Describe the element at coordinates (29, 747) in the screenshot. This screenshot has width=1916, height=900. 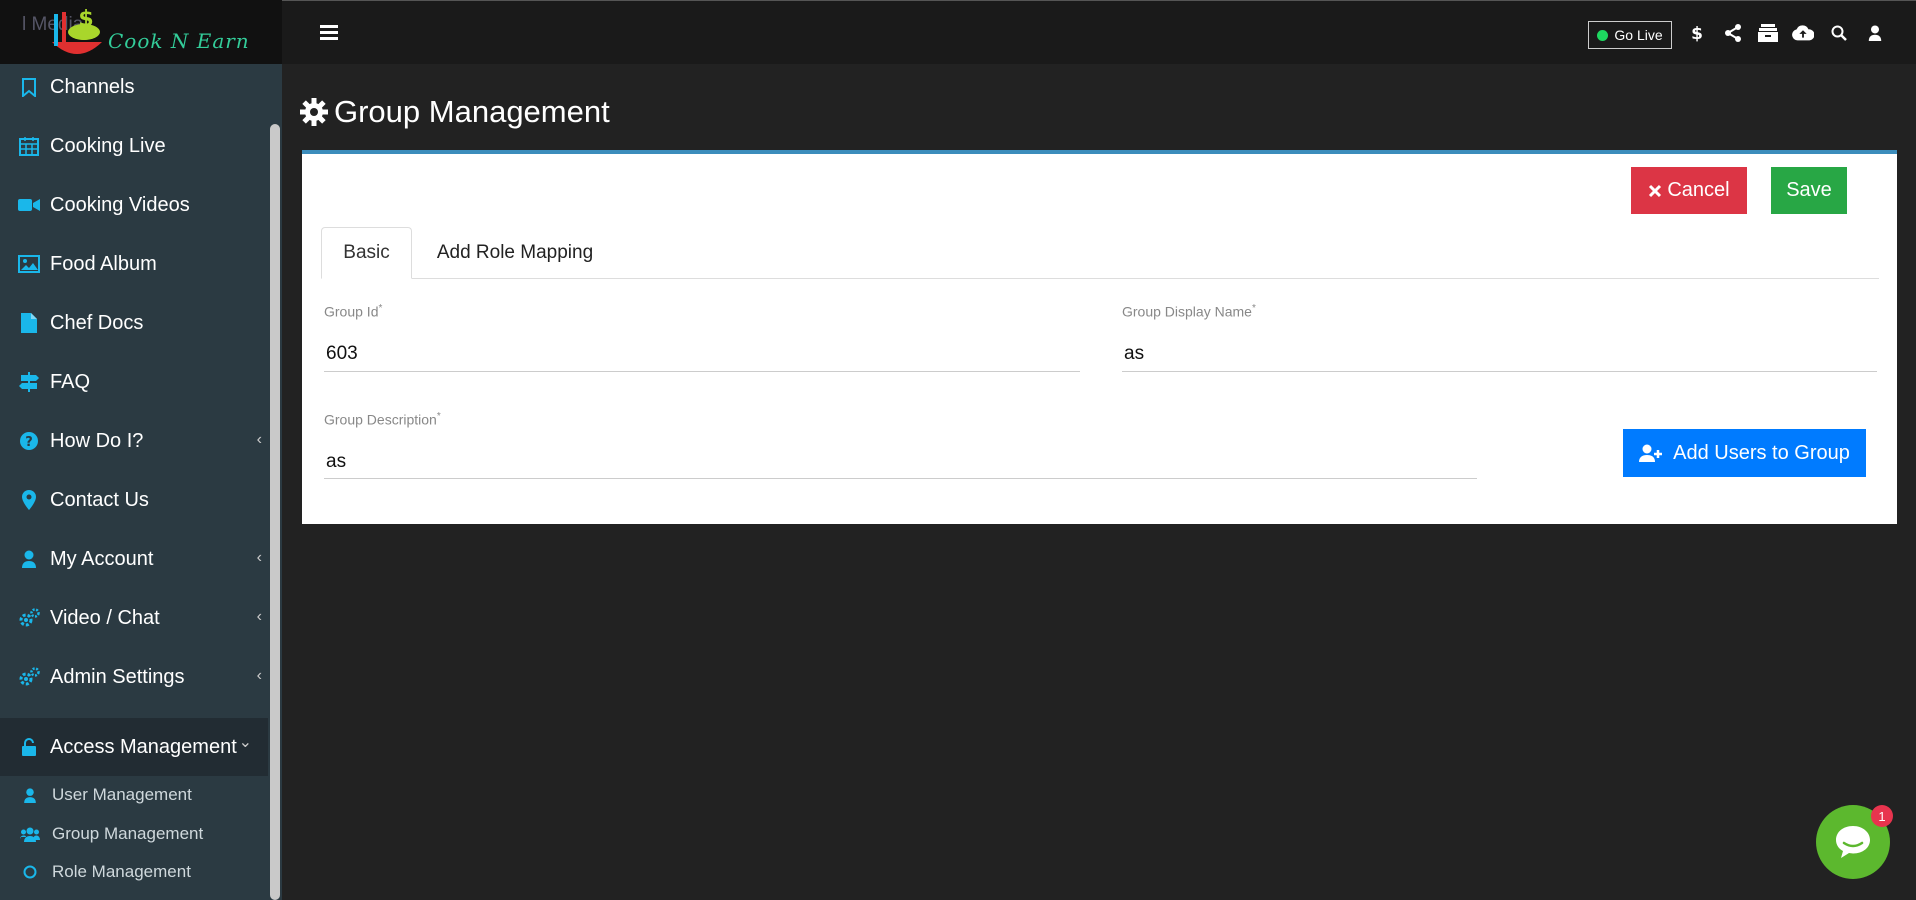
I see `unlock-icon` at that location.